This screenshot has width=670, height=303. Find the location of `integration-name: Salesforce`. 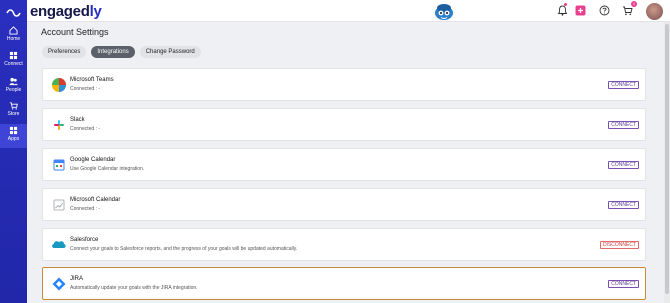

integration-name: Salesforce is located at coordinates (84, 240).